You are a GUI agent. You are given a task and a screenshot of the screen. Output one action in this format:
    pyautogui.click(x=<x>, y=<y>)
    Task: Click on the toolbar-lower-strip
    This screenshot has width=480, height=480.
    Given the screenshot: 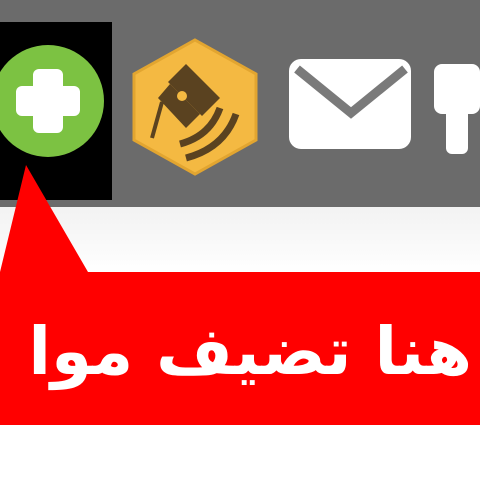 What is the action you would take?
    pyautogui.click(x=240, y=240)
    